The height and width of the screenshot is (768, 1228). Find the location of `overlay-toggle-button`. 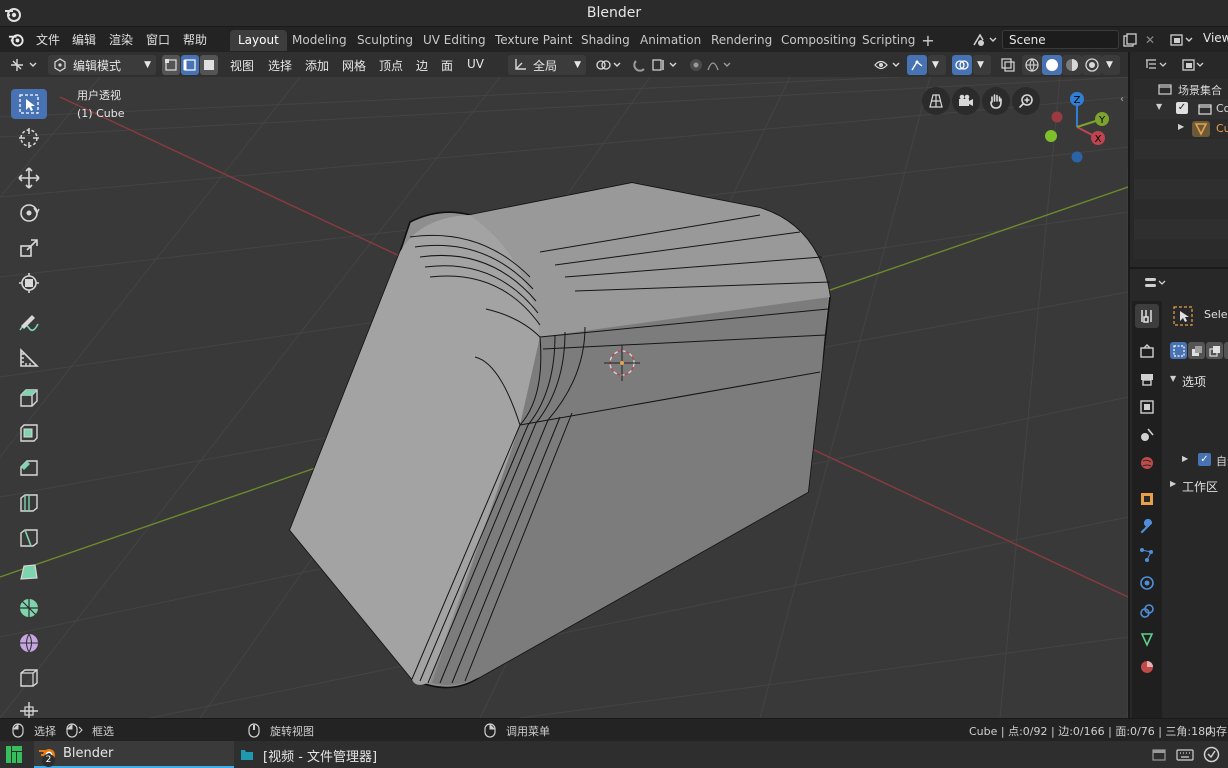

overlay-toggle-button is located at coordinates (962, 65).